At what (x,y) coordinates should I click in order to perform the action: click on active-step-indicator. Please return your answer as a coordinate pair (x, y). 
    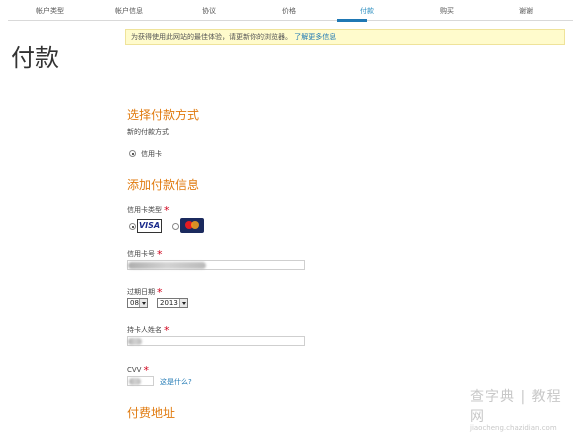
    Looking at the image, I should click on (352, 20).